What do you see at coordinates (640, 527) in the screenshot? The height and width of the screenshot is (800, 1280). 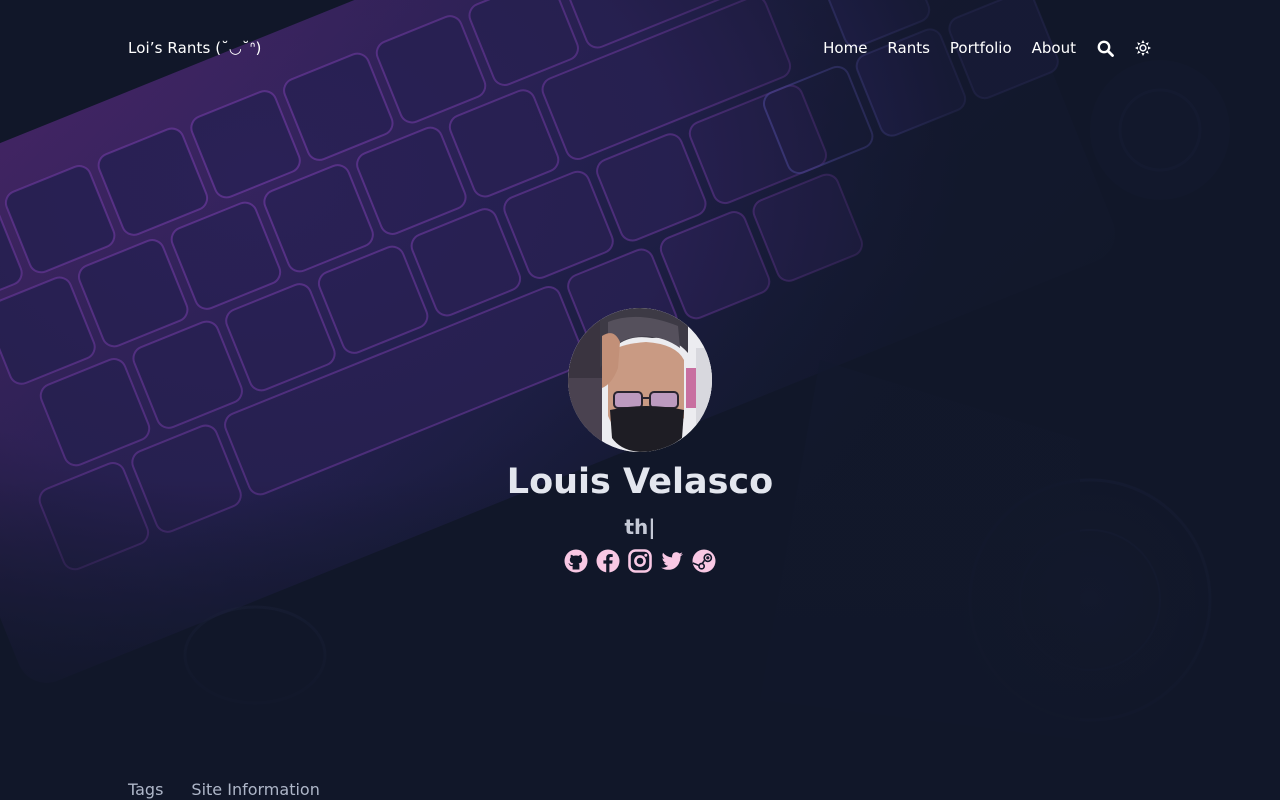 I see `profile-subtitle: th|` at bounding box center [640, 527].